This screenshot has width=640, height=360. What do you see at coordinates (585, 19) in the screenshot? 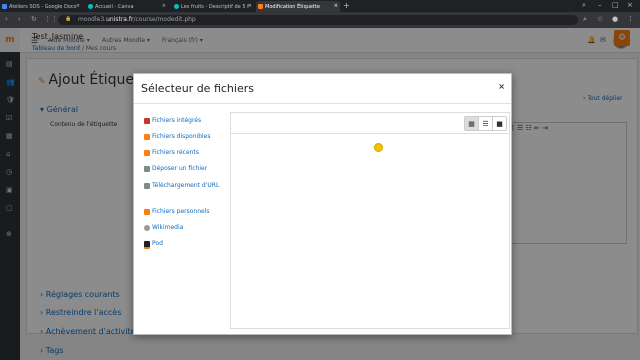
I see `search-icon: ⌕` at bounding box center [585, 19].